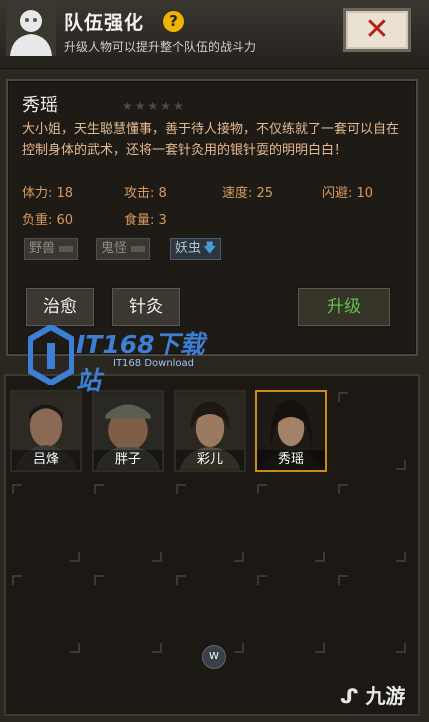 The width and height of the screenshot is (429, 722). I want to click on tag-insect: 妖虫 🡇, so click(196, 249).